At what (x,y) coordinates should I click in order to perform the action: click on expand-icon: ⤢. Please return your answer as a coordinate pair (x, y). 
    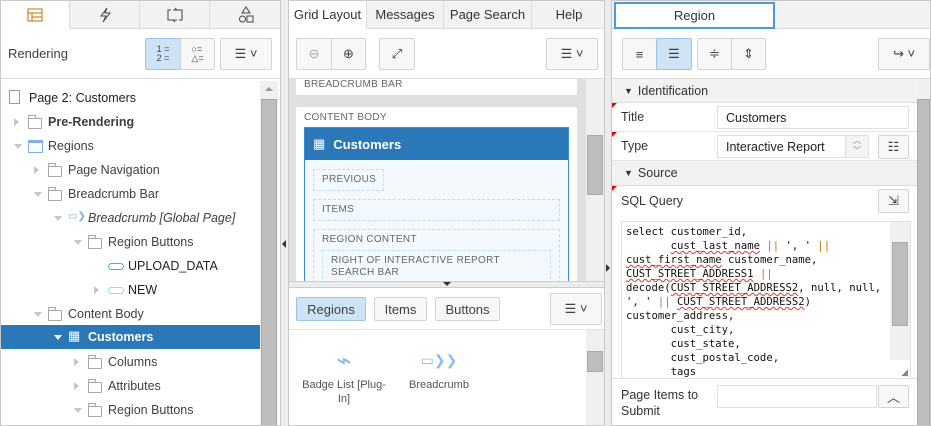
    Looking at the image, I should click on (397, 53).